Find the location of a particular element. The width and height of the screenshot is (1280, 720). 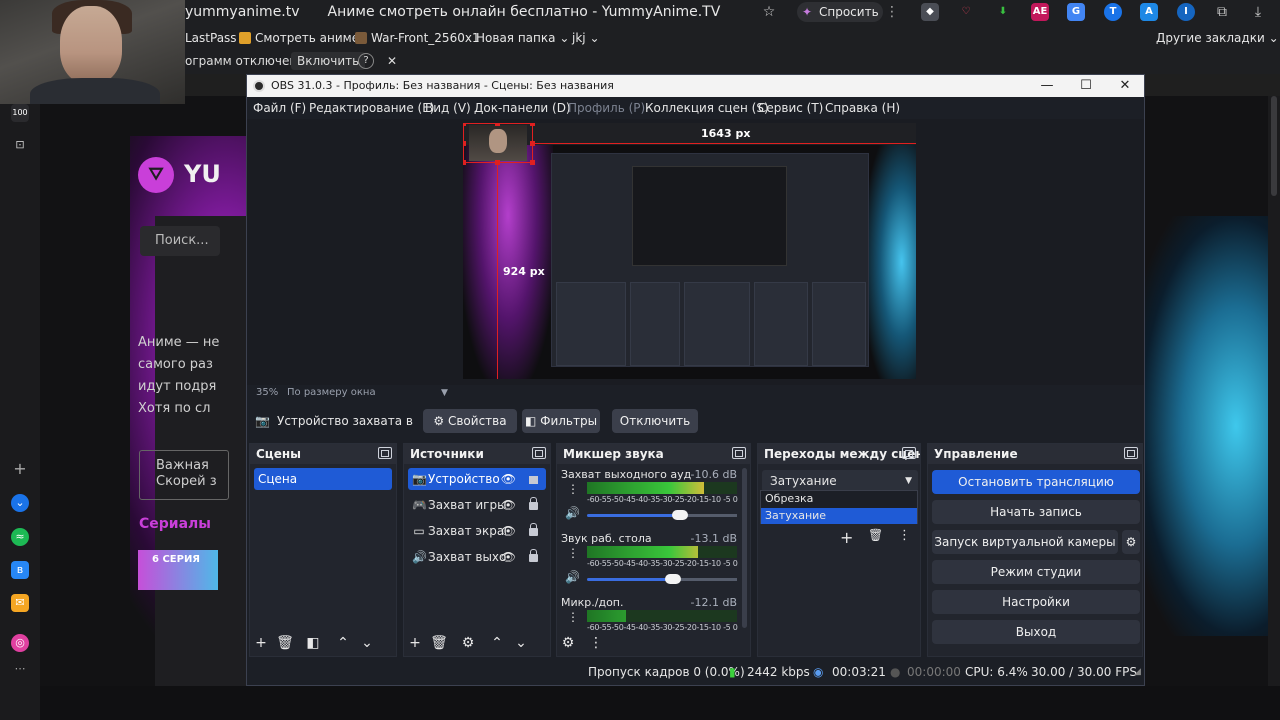

page-scrollbar is located at coordinates (1274, 391).